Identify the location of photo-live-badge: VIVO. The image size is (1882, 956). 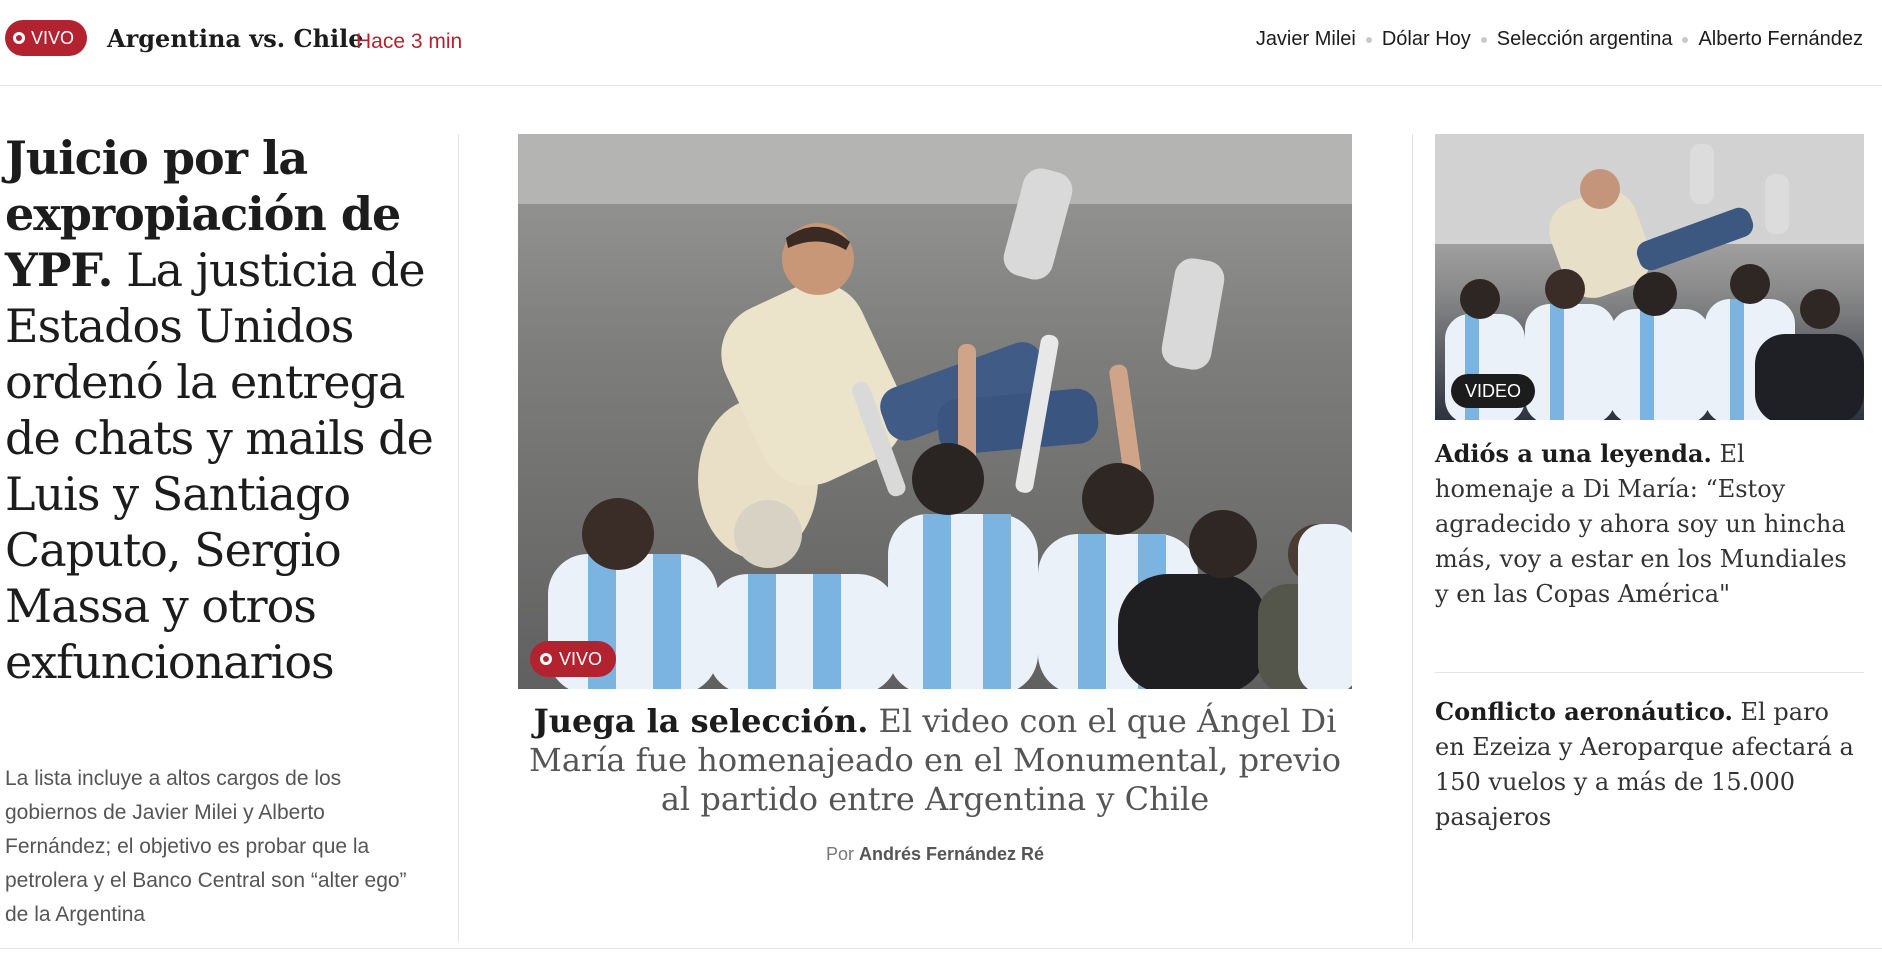
(573, 659).